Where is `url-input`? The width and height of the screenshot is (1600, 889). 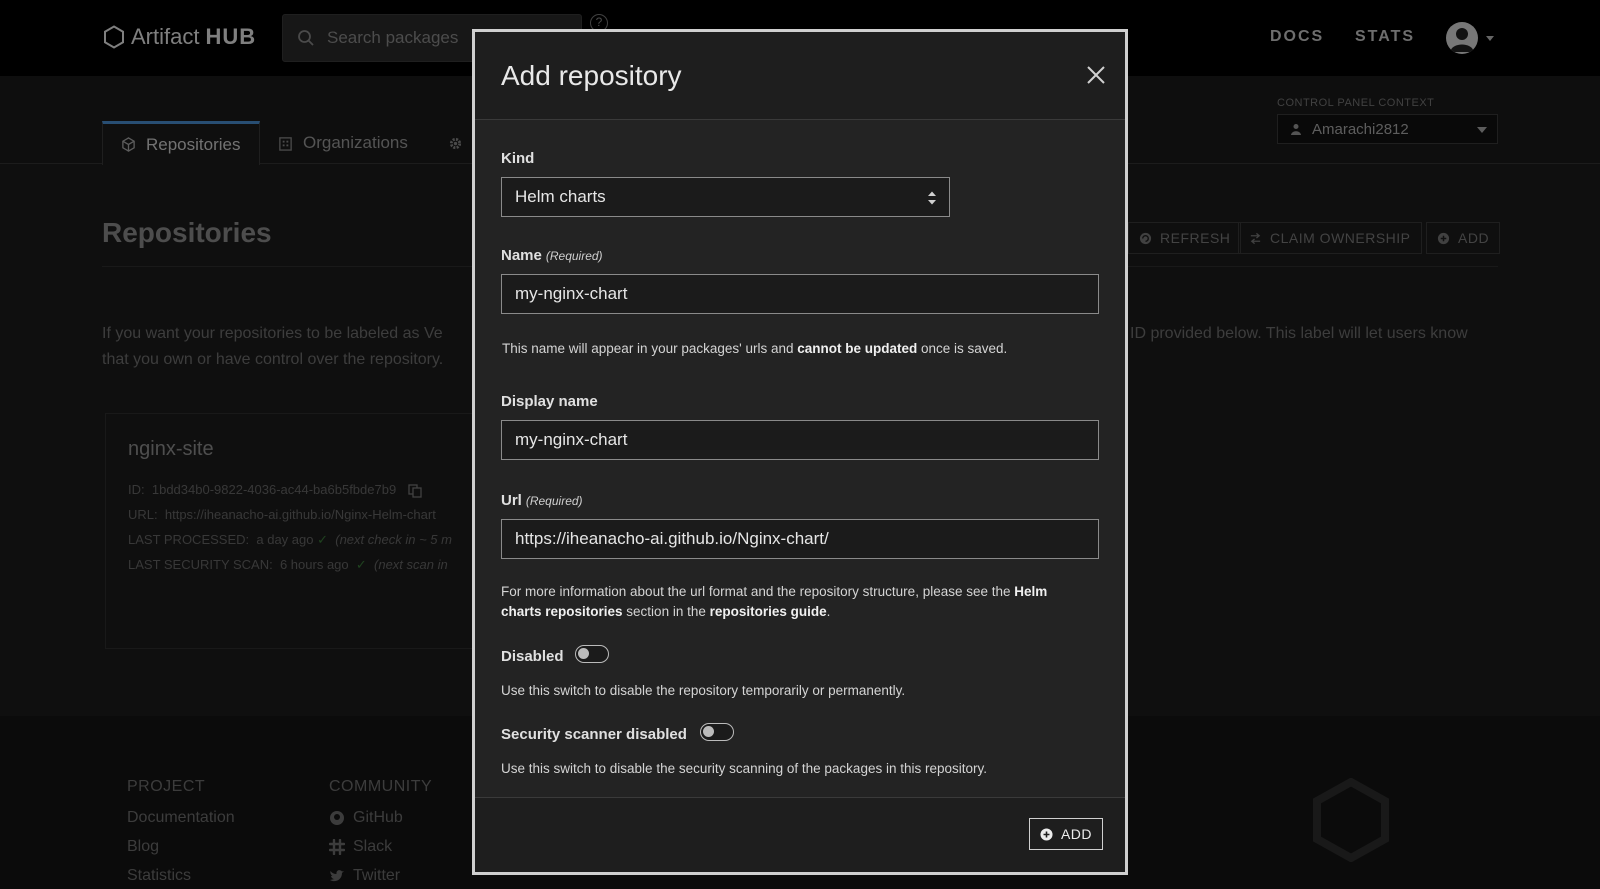
url-input is located at coordinates (800, 539).